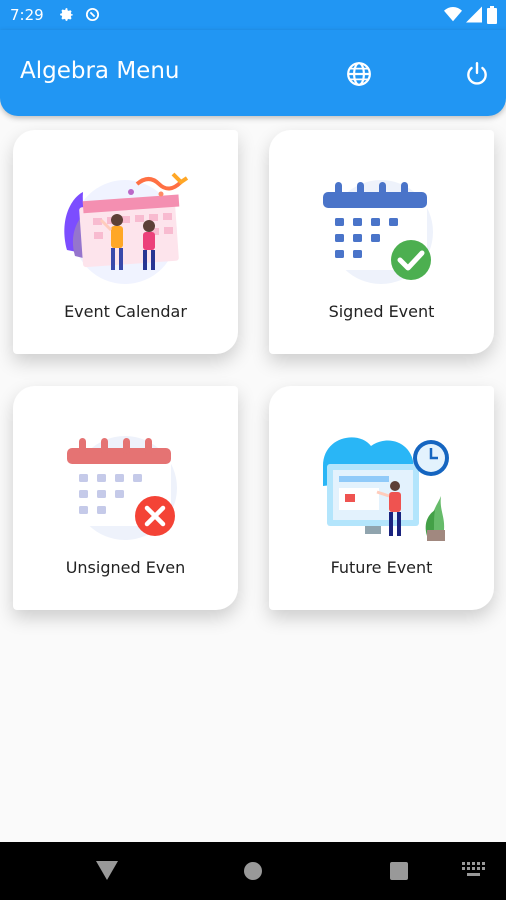 This screenshot has height=900, width=506. Describe the element at coordinates (399, 873) in the screenshot. I see `recents-button` at that location.